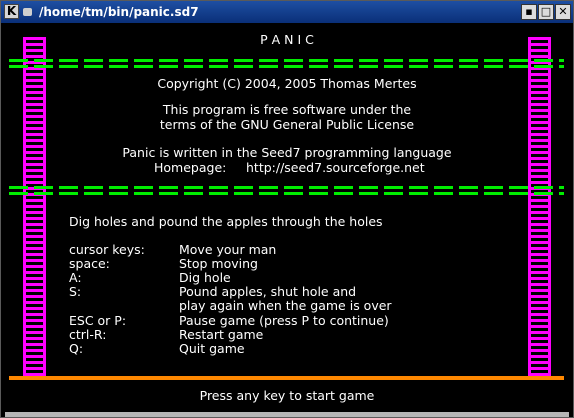 This screenshot has height=418, width=574. Describe the element at coordinates (287, 414) in the screenshot. I see `window-frame-bottom` at that location.